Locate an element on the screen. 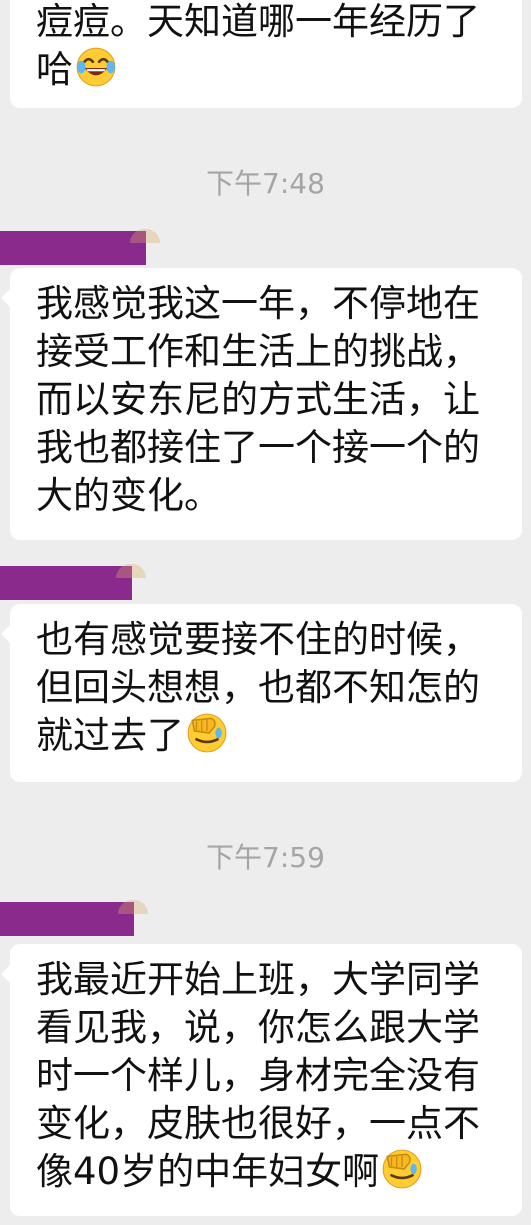  message-bubble: 也有感觉要接不住的时候，但回头想想，也都不知怎的就过去了 is located at coordinates (261, 693).